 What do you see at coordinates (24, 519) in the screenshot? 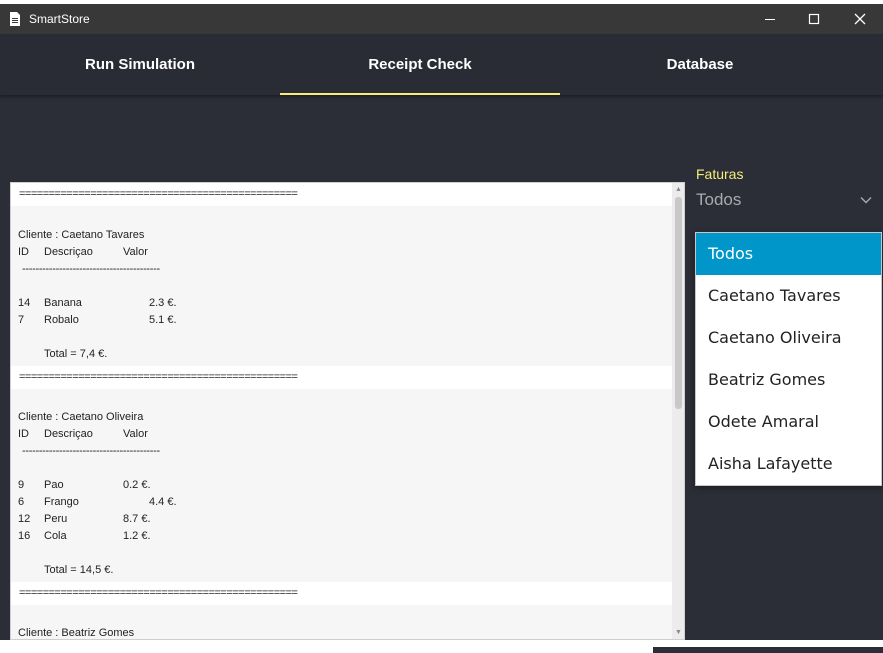
I see `item-id: 12` at bounding box center [24, 519].